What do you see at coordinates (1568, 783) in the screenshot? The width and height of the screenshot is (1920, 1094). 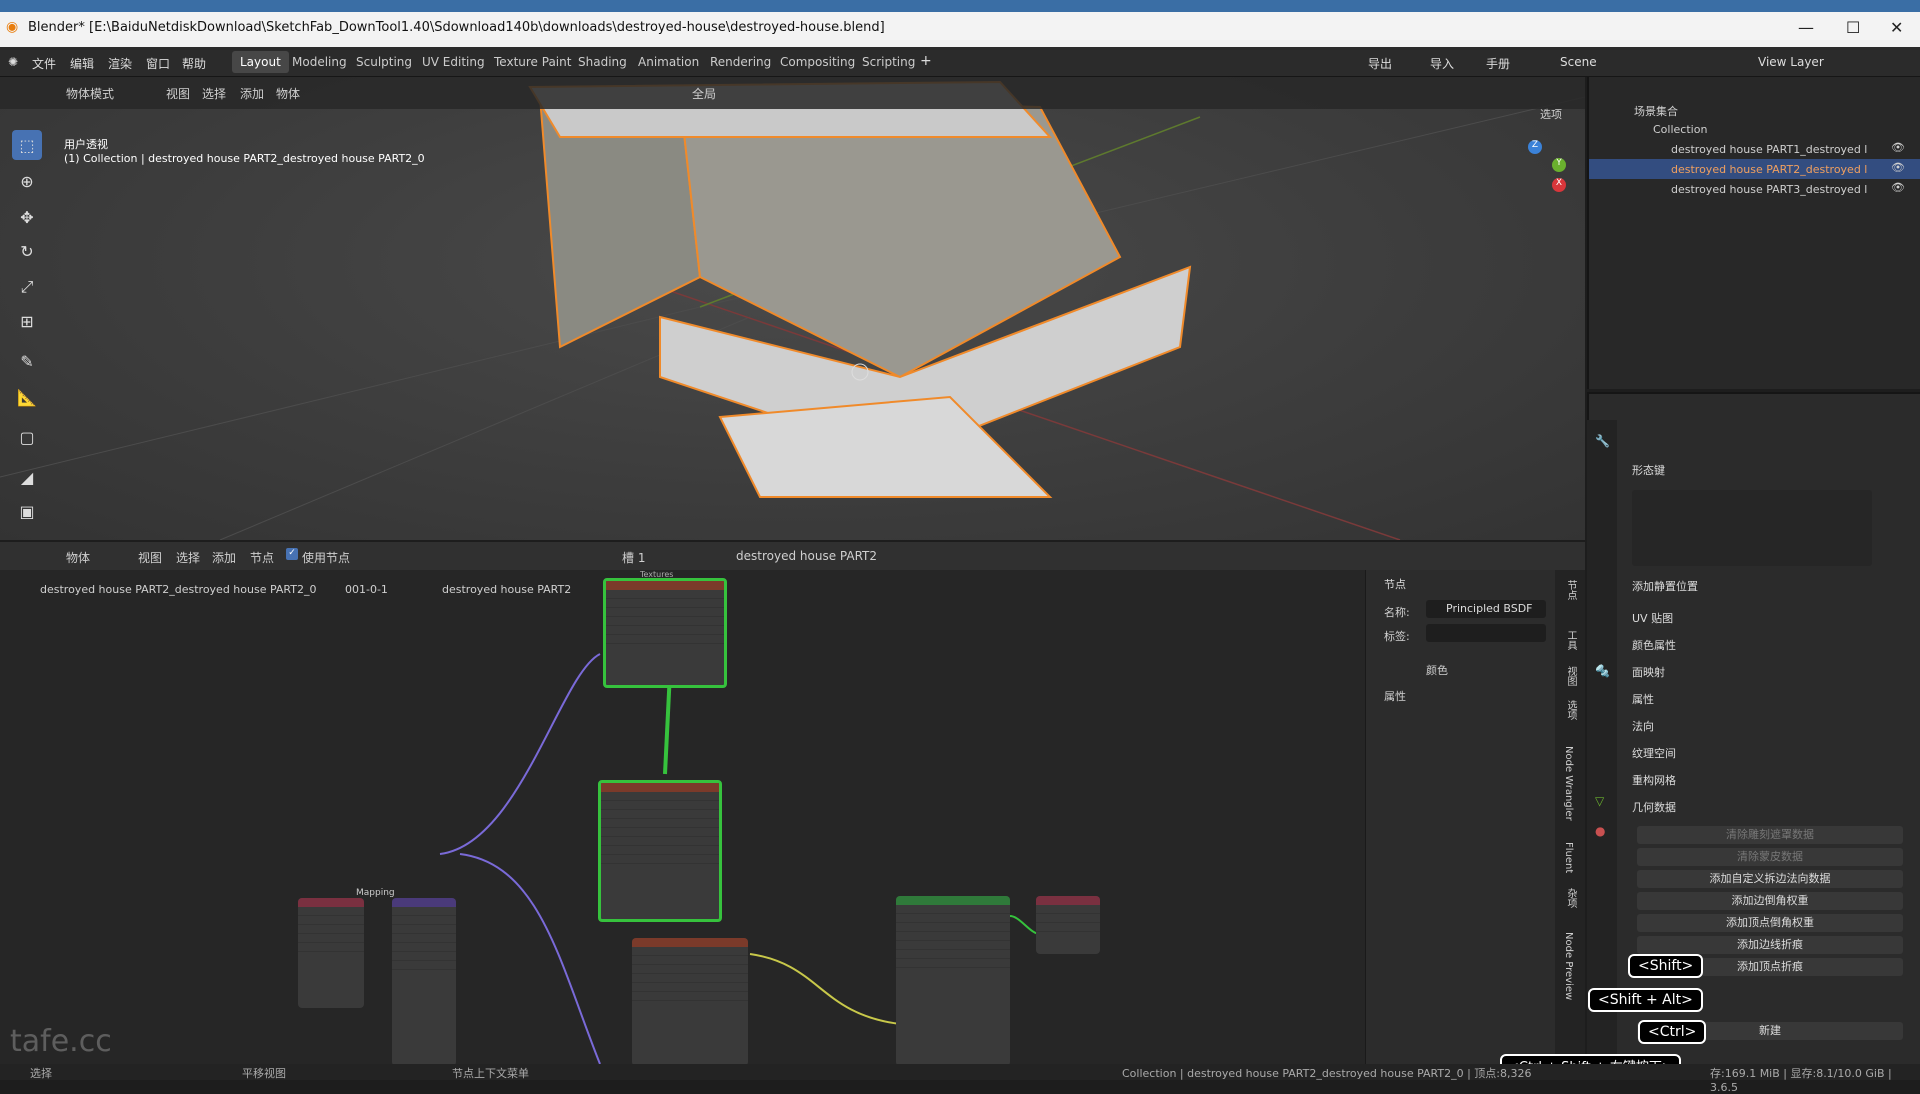 I see `tab-node-wrangler: Node Wrangler` at bounding box center [1568, 783].